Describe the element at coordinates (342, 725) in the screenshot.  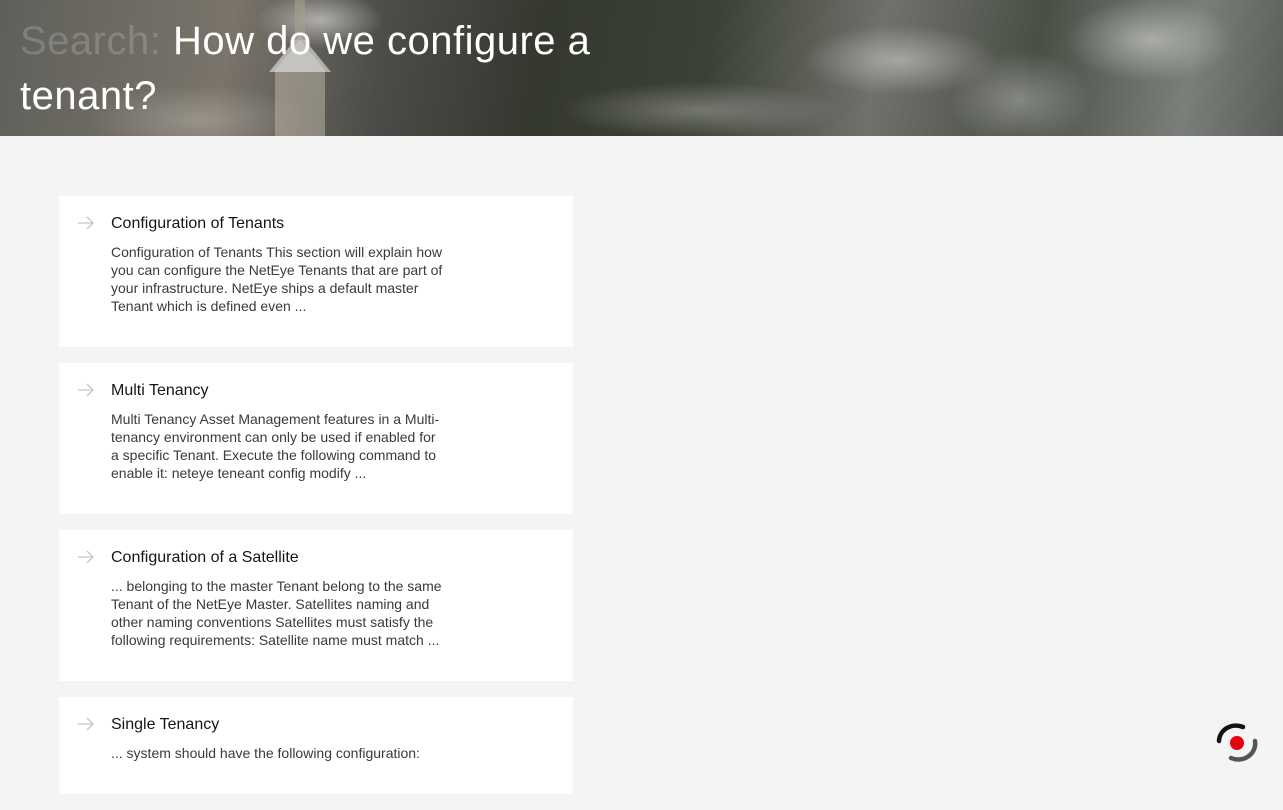
I see `result-title: Single Tenancy` at that location.